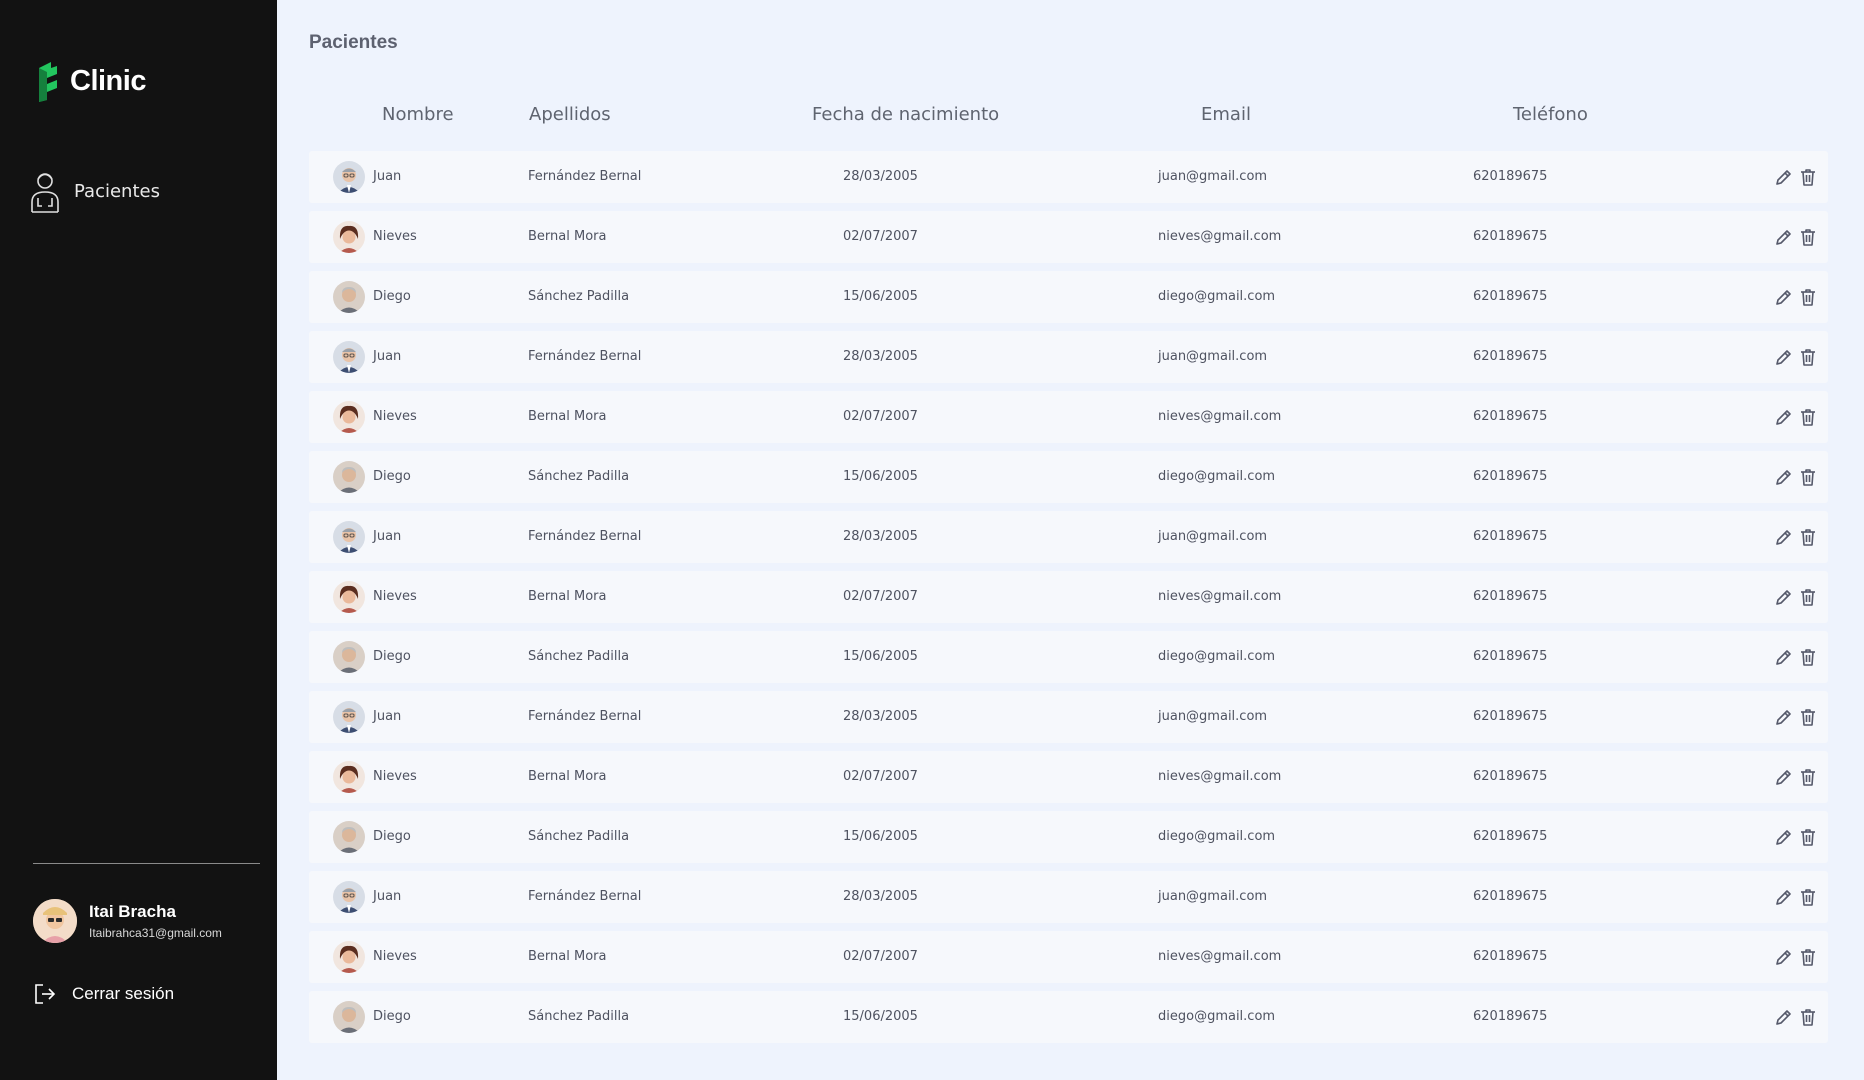 This screenshot has width=1864, height=1080. What do you see at coordinates (117, 191) in the screenshot?
I see `sidebar-item-label: Pacientes` at bounding box center [117, 191].